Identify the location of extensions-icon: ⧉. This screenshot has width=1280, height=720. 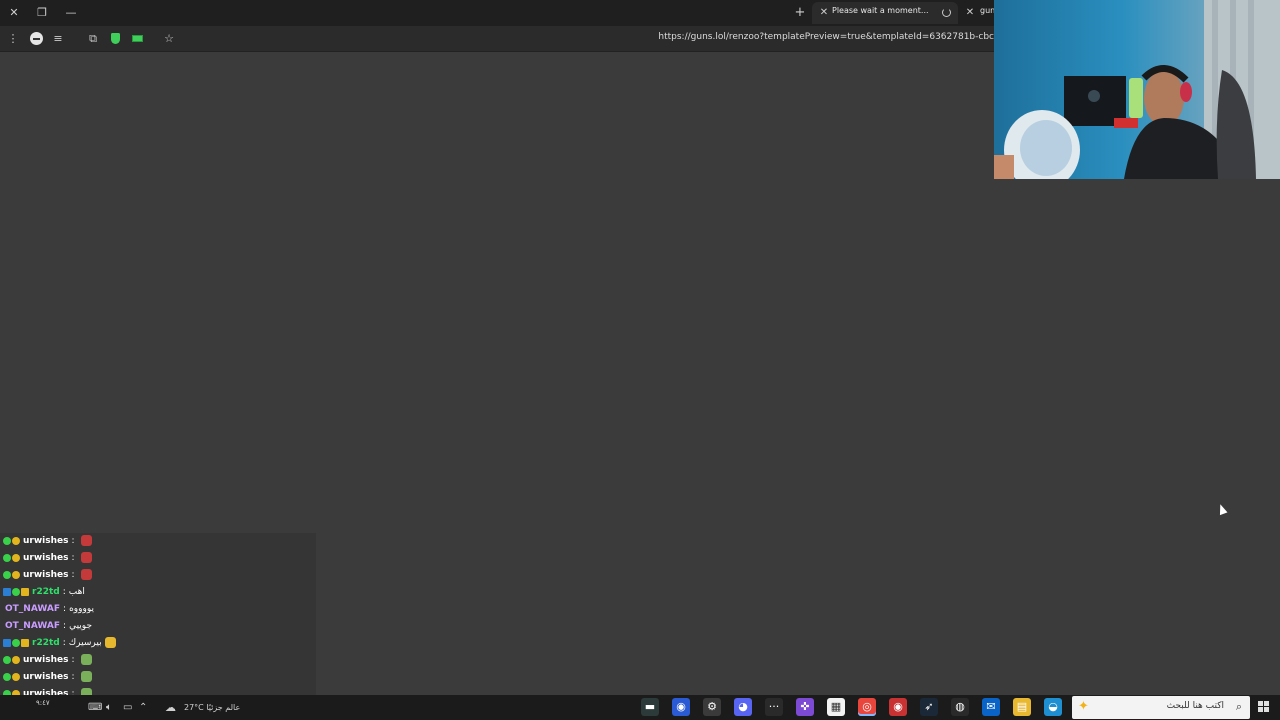
(93, 39).